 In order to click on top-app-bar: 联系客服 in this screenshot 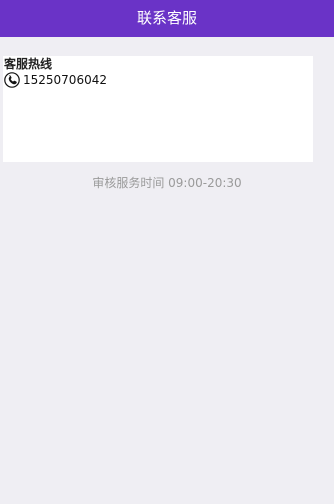, I will do `click(167, 18)`.